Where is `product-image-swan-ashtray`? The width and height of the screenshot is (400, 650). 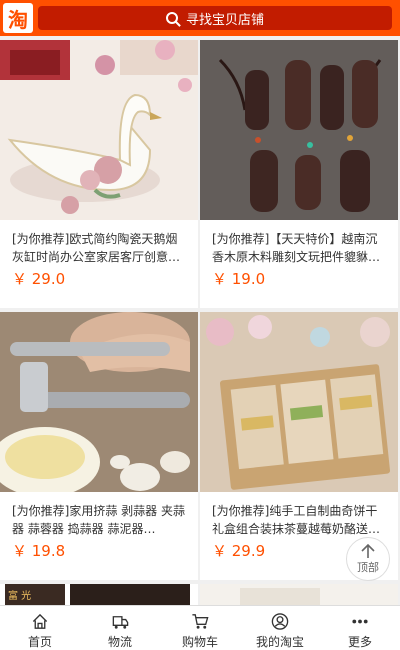
product-image-swan-ashtray is located at coordinates (99, 130).